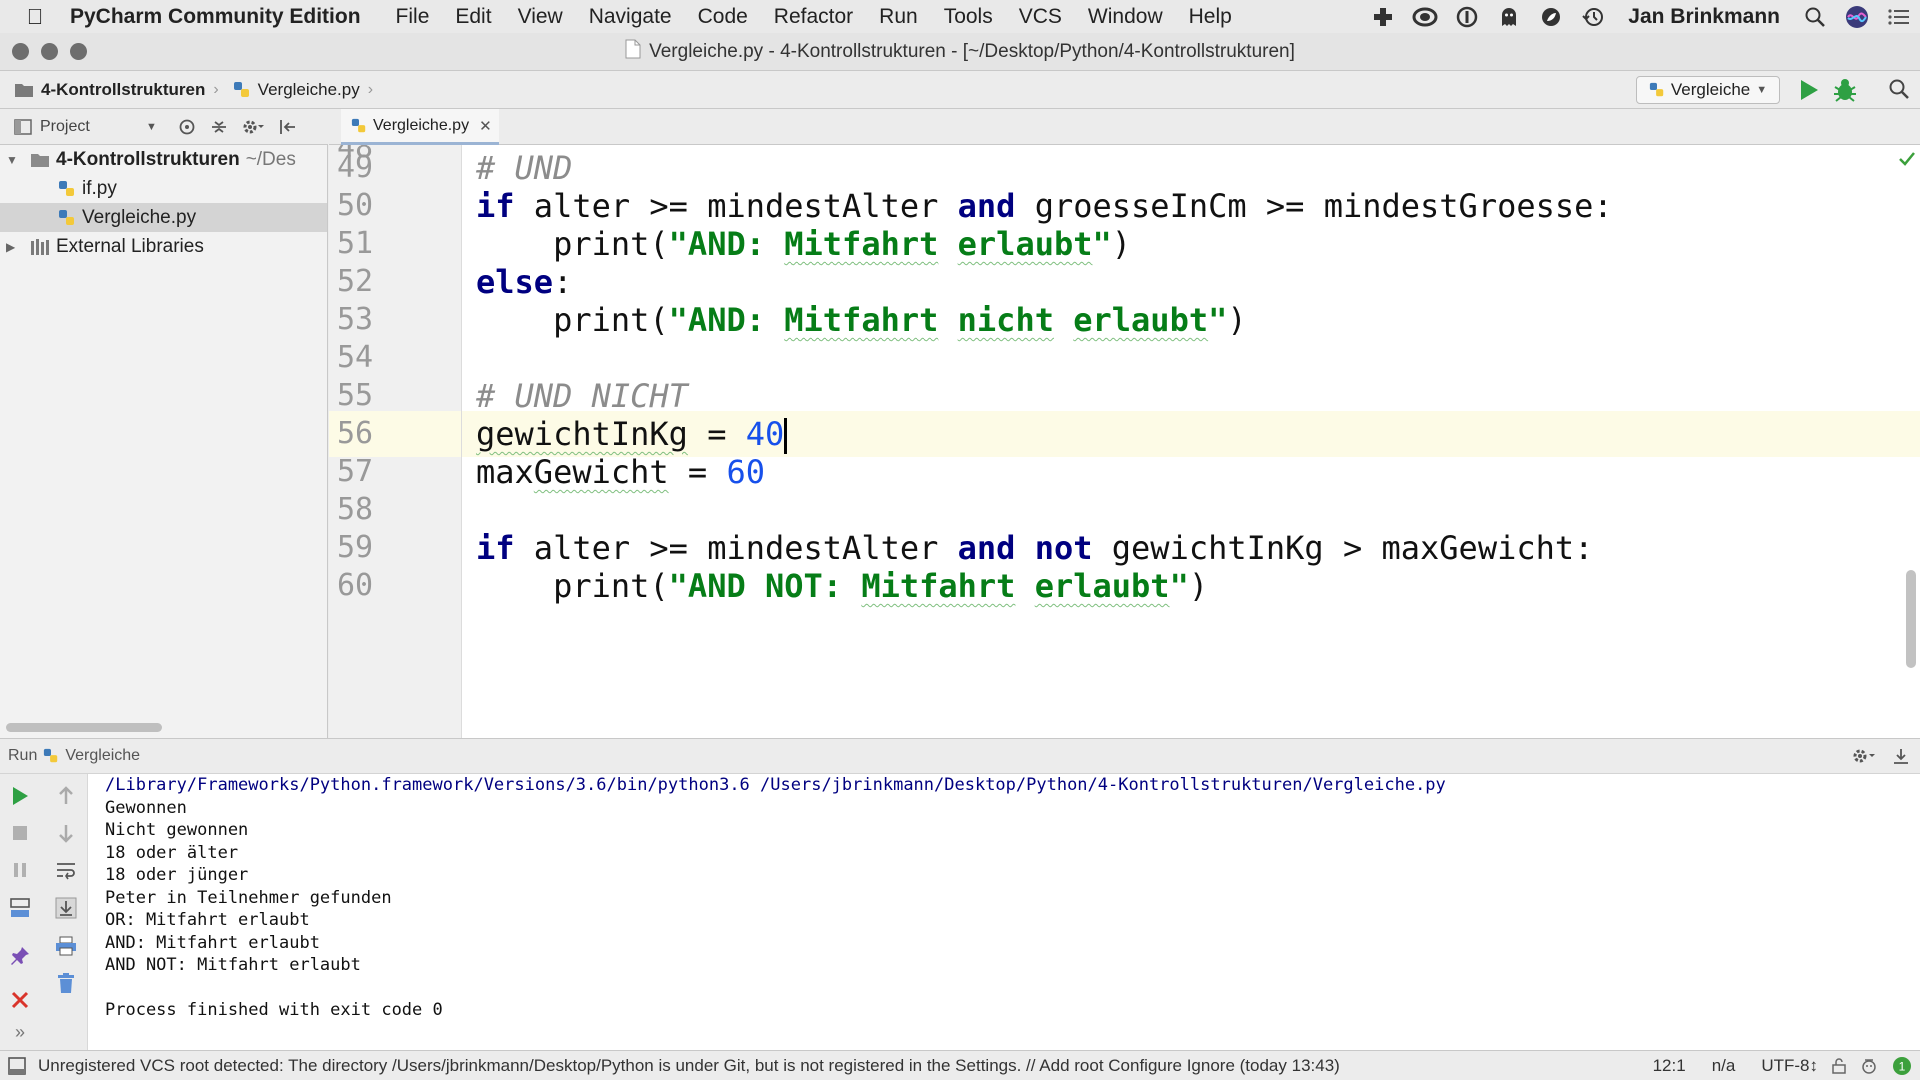  Describe the element at coordinates (163, 188) in the screenshot. I see `tree-item-file: if.py` at that location.